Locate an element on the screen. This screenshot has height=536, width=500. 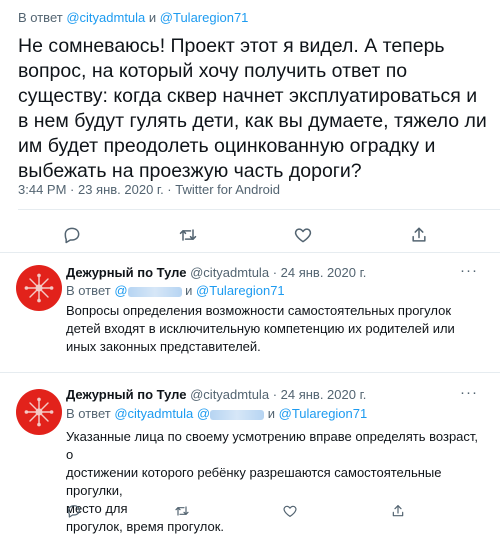
reply-to: В ответ @cityadmtula @ и @Tularegion71 is located at coordinates (216, 413).